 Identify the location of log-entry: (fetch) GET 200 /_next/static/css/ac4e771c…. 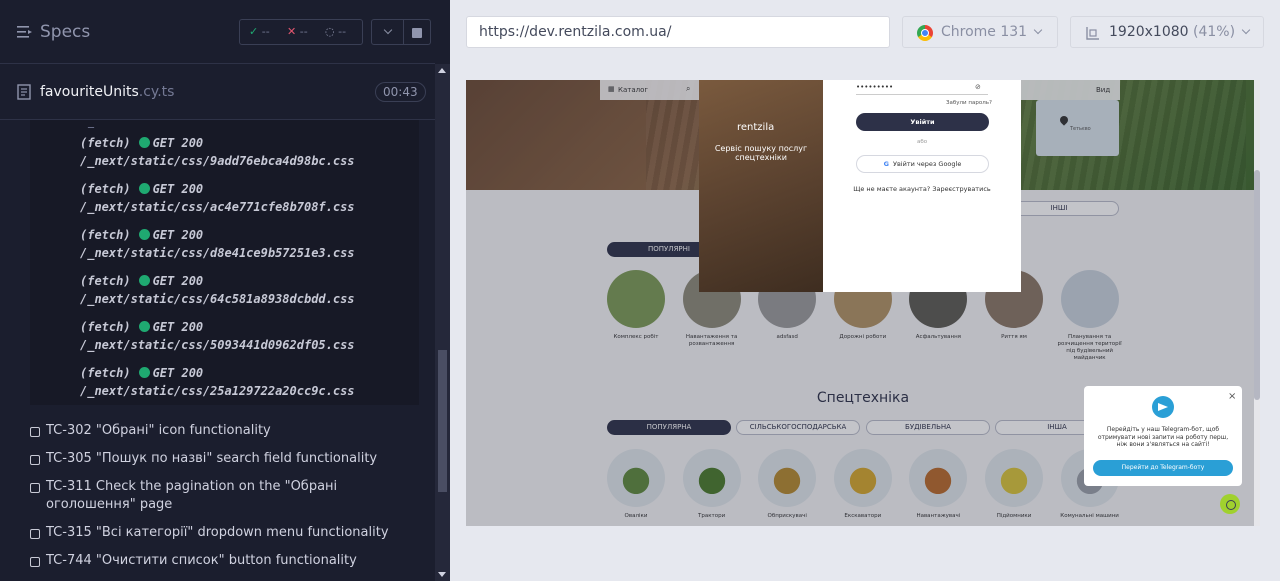
(217, 198).